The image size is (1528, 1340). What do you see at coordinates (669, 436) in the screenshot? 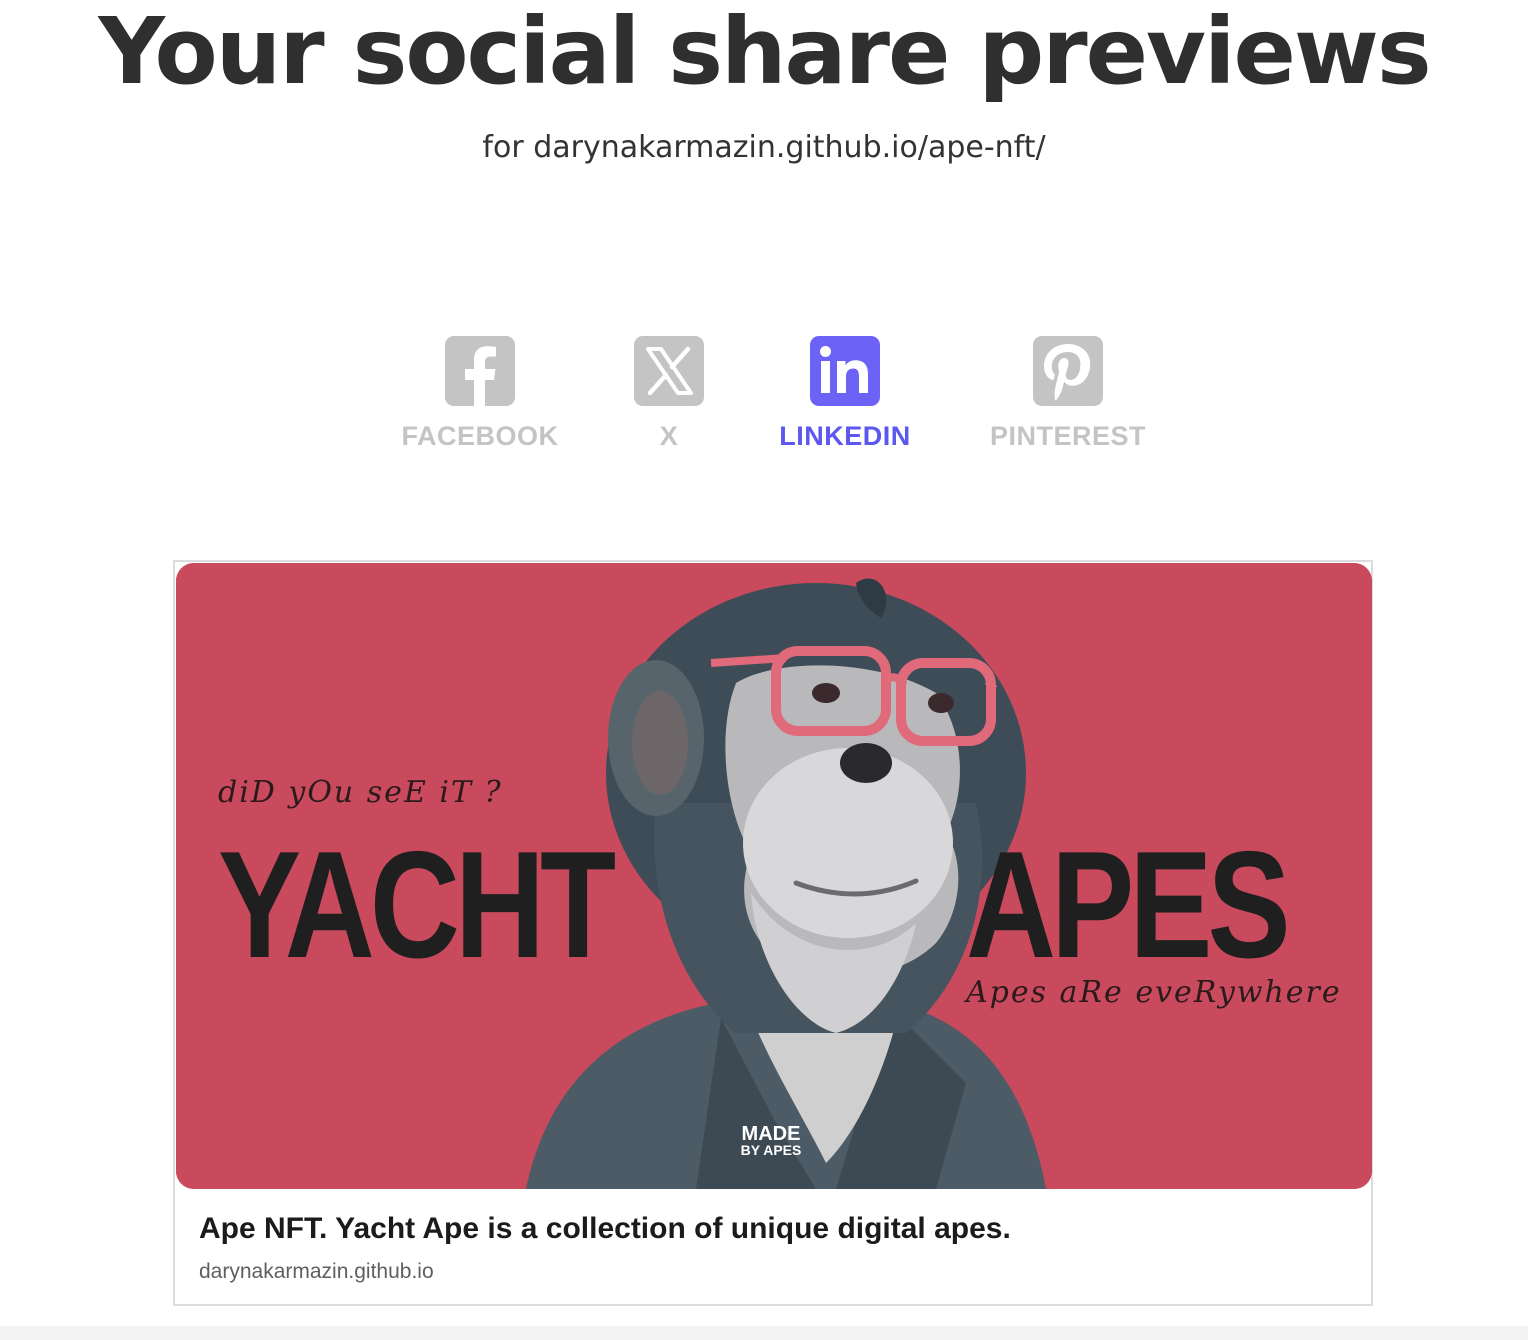
I see `tab-x-label: X` at bounding box center [669, 436].